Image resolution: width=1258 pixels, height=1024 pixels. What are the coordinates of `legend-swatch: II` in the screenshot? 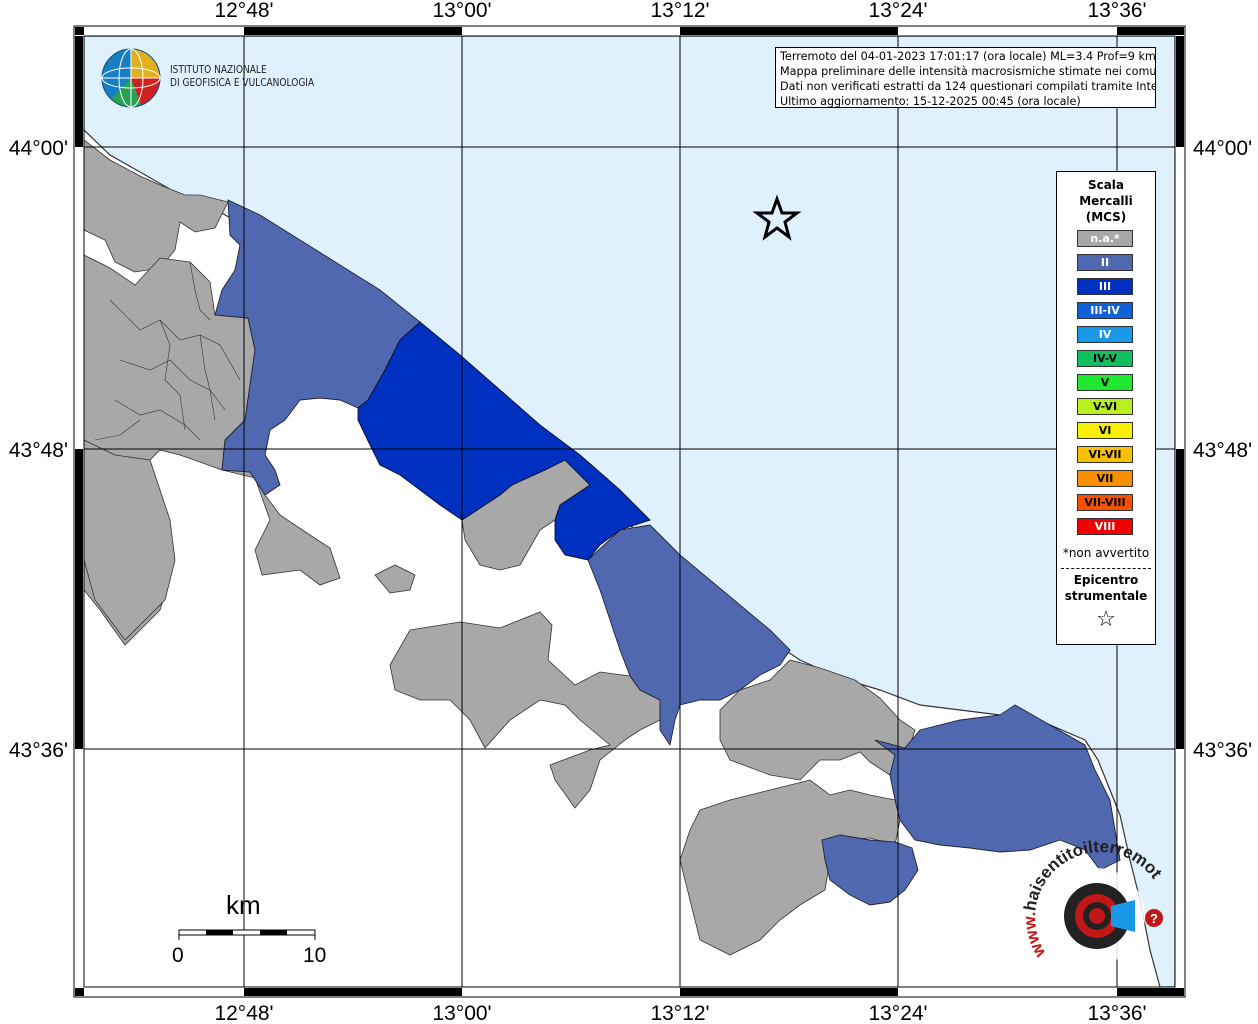 It's located at (1105, 262).